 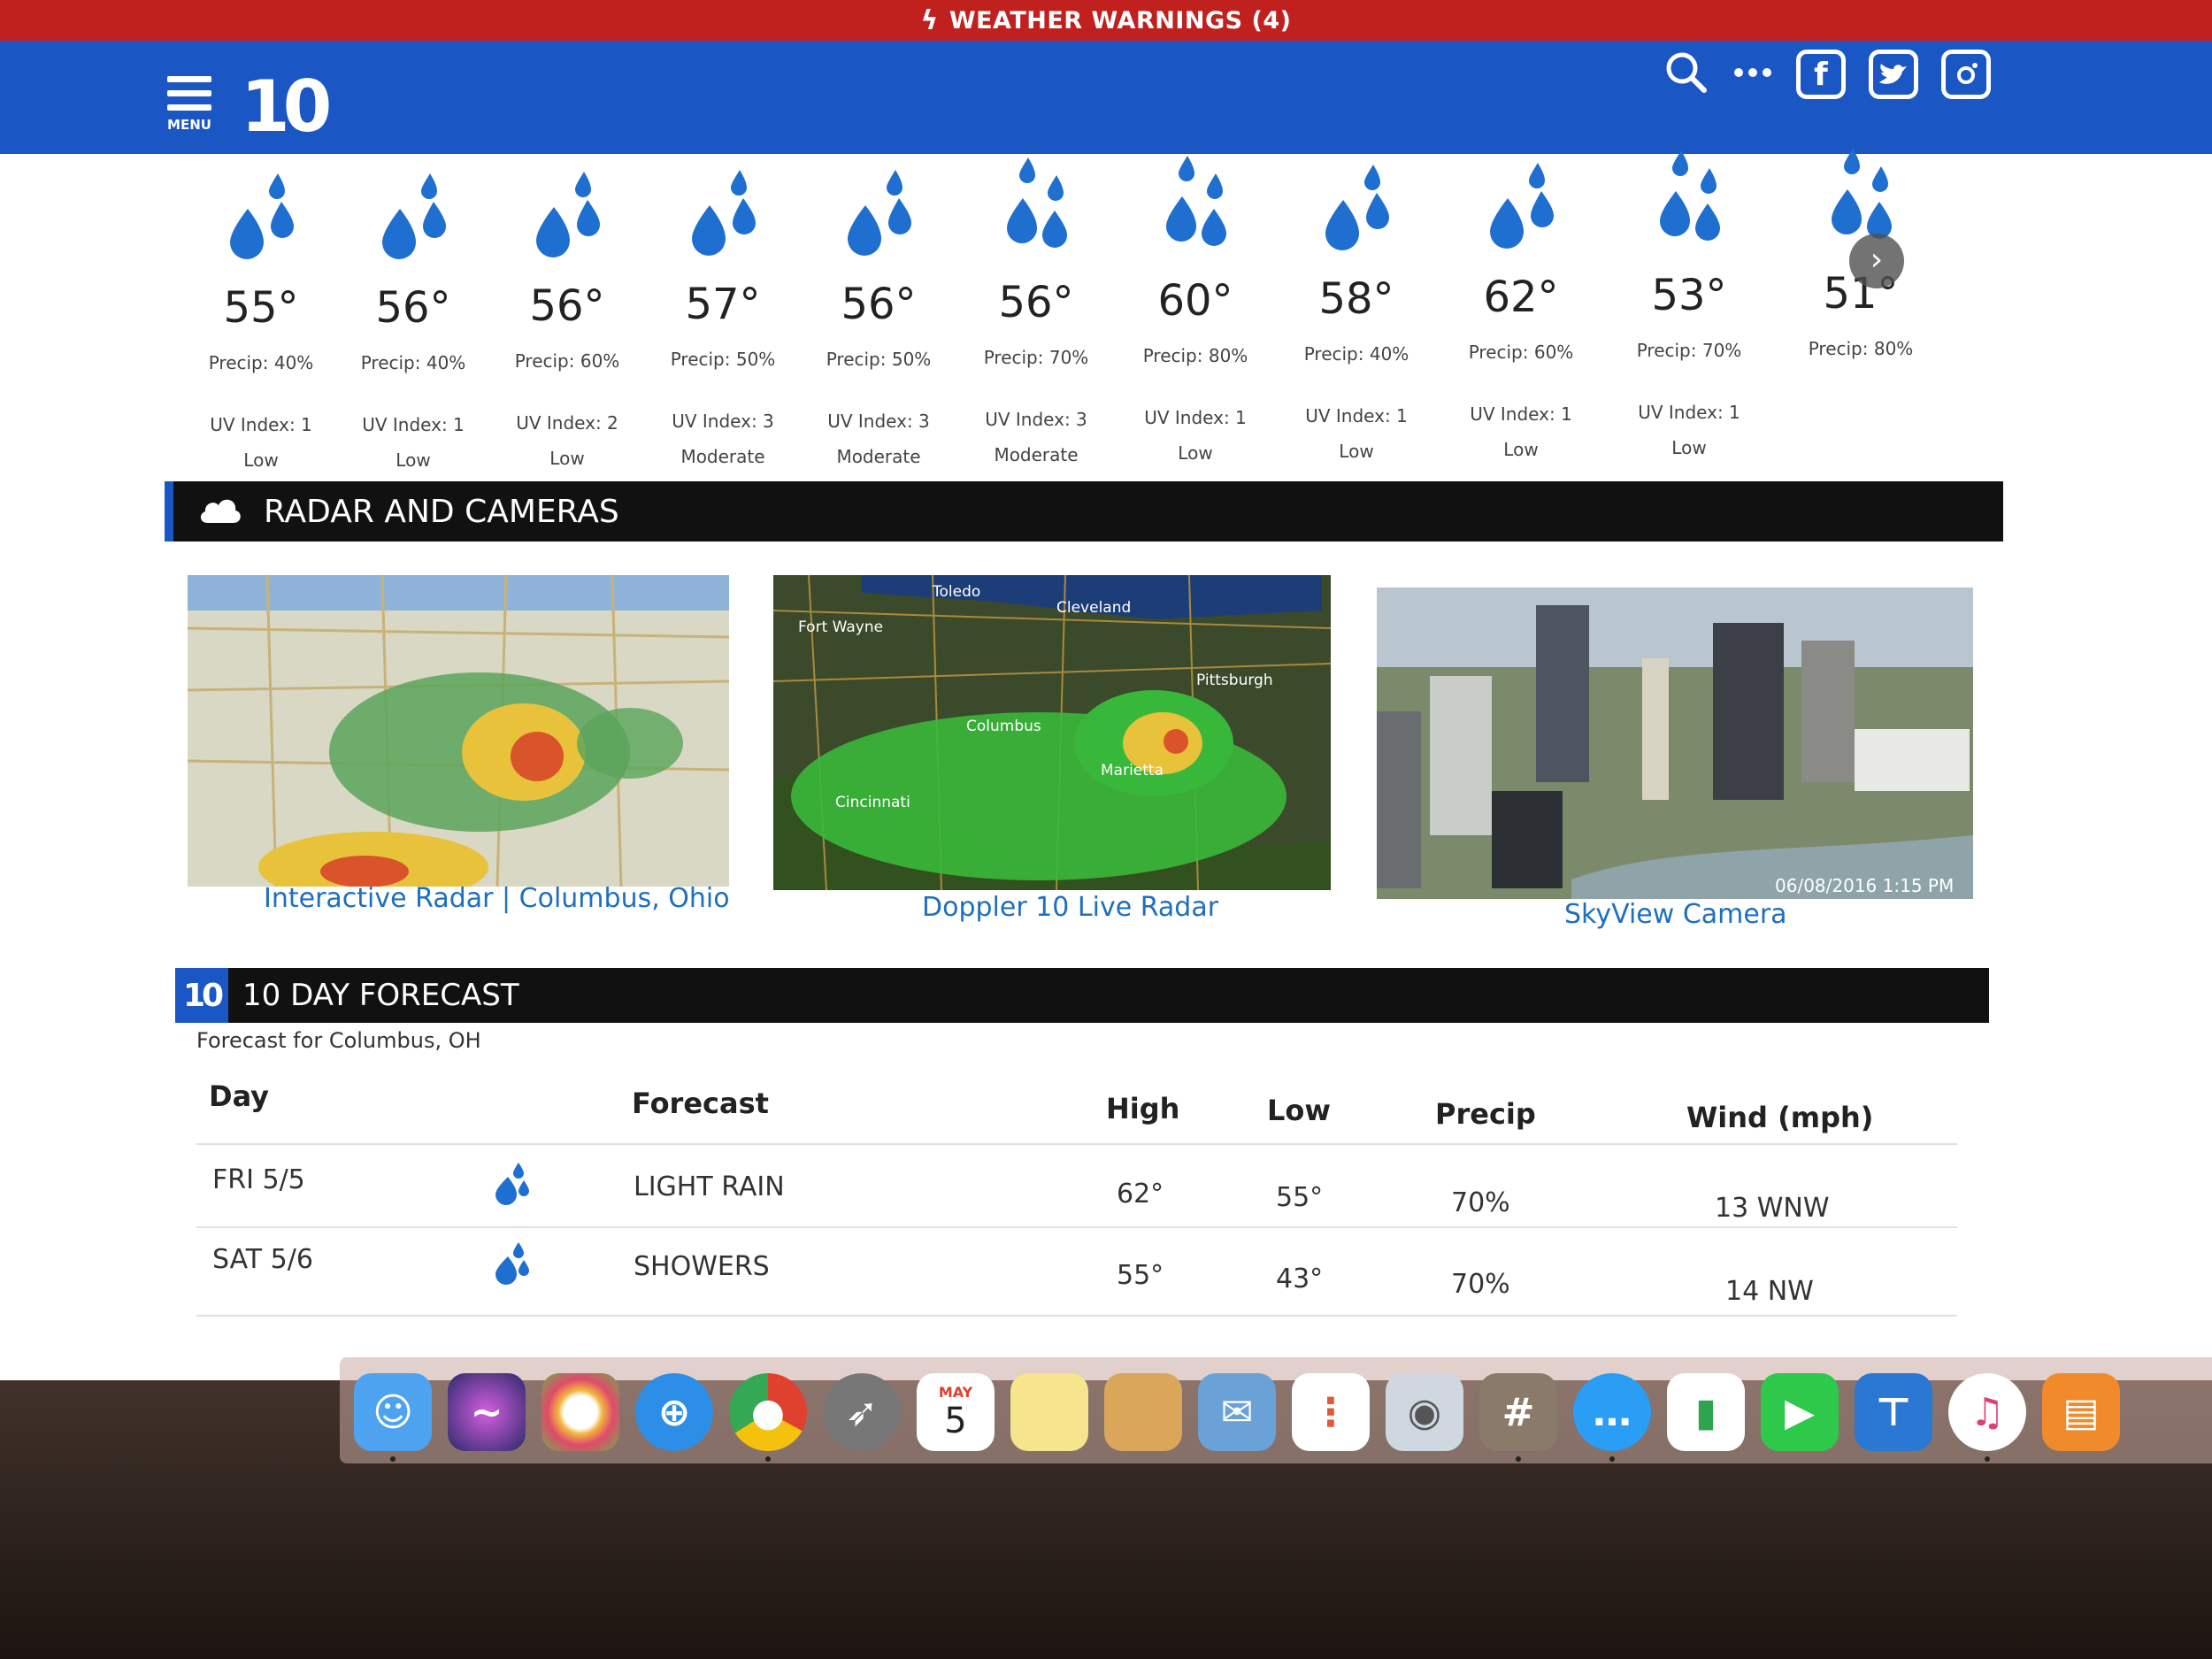 I want to click on more-icon, so click(x=1753, y=75).